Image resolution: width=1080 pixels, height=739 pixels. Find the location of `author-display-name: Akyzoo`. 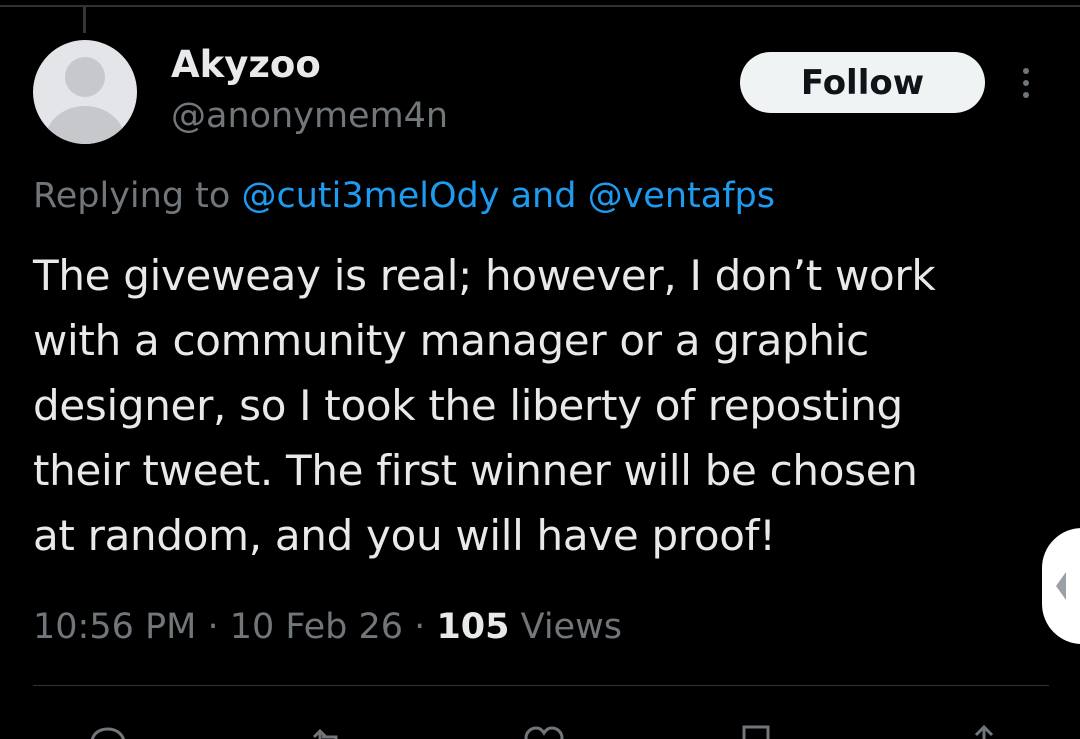

author-display-name: Akyzoo is located at coordinates (246, 65).